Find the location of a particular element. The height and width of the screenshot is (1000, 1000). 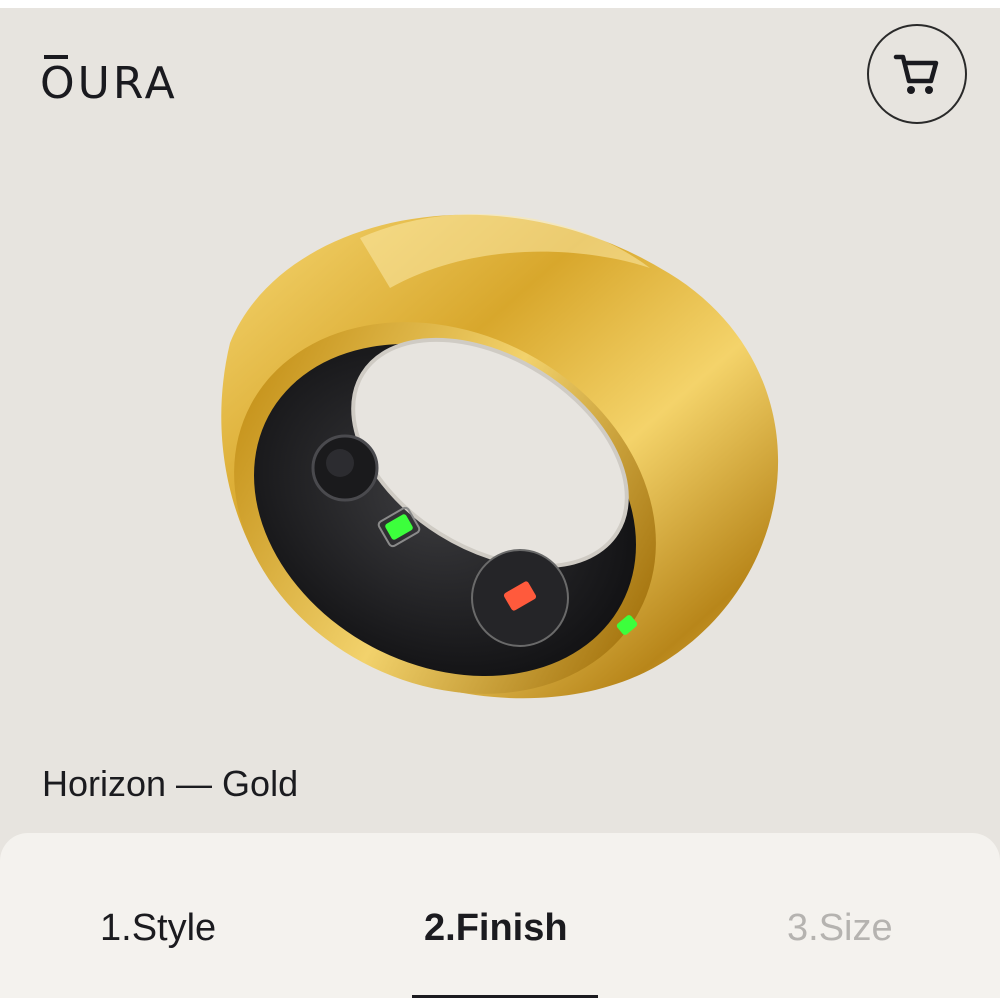

shopping-cart-icon is located at coordinates (916, 74).